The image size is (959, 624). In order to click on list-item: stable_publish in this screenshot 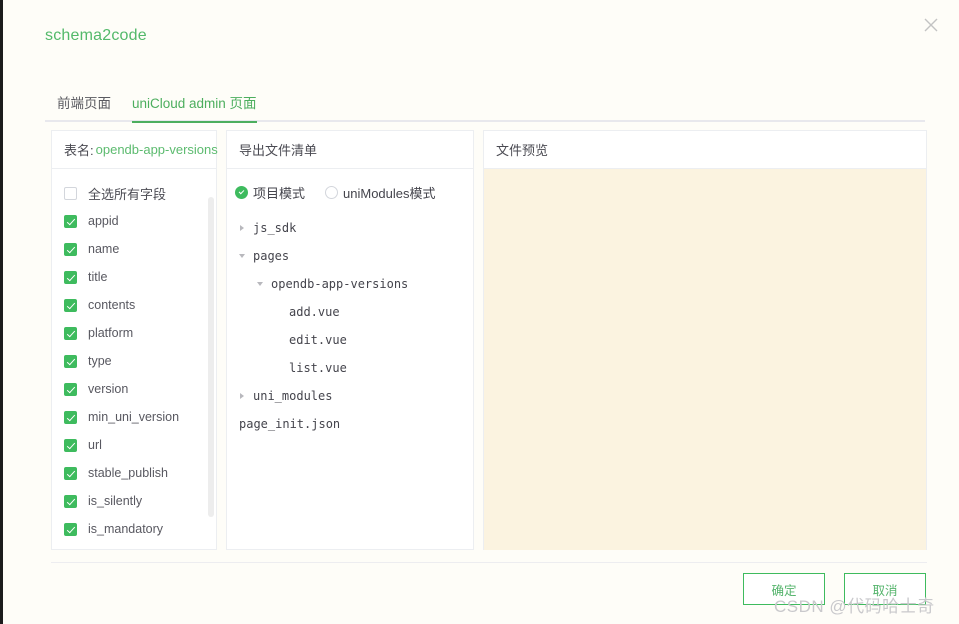, I will do `click(134, 473)`.